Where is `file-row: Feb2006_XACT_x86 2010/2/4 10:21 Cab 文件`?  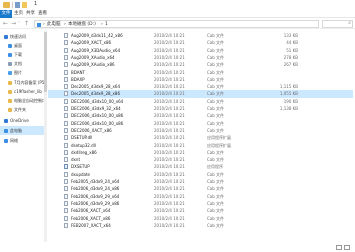
file-row: Feb2006_XACT_x86 2010/2/4 10:21 Cab 文件 is located at coordinates (200, 218).